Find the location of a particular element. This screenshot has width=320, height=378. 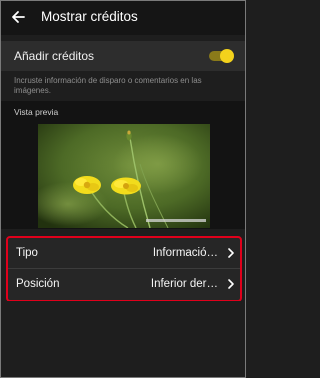

setting-label-type: Tipo is located at coordinates (27, 253).